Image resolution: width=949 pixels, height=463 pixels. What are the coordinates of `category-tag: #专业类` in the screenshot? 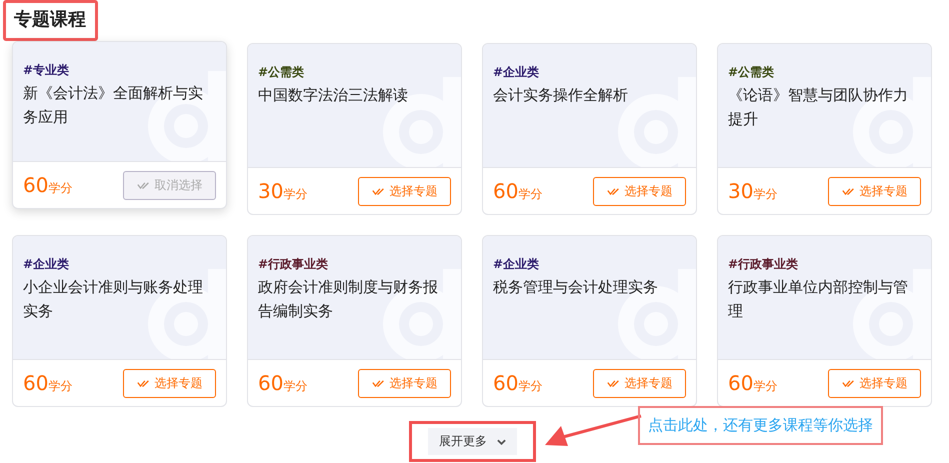 It's located at (119, 70).